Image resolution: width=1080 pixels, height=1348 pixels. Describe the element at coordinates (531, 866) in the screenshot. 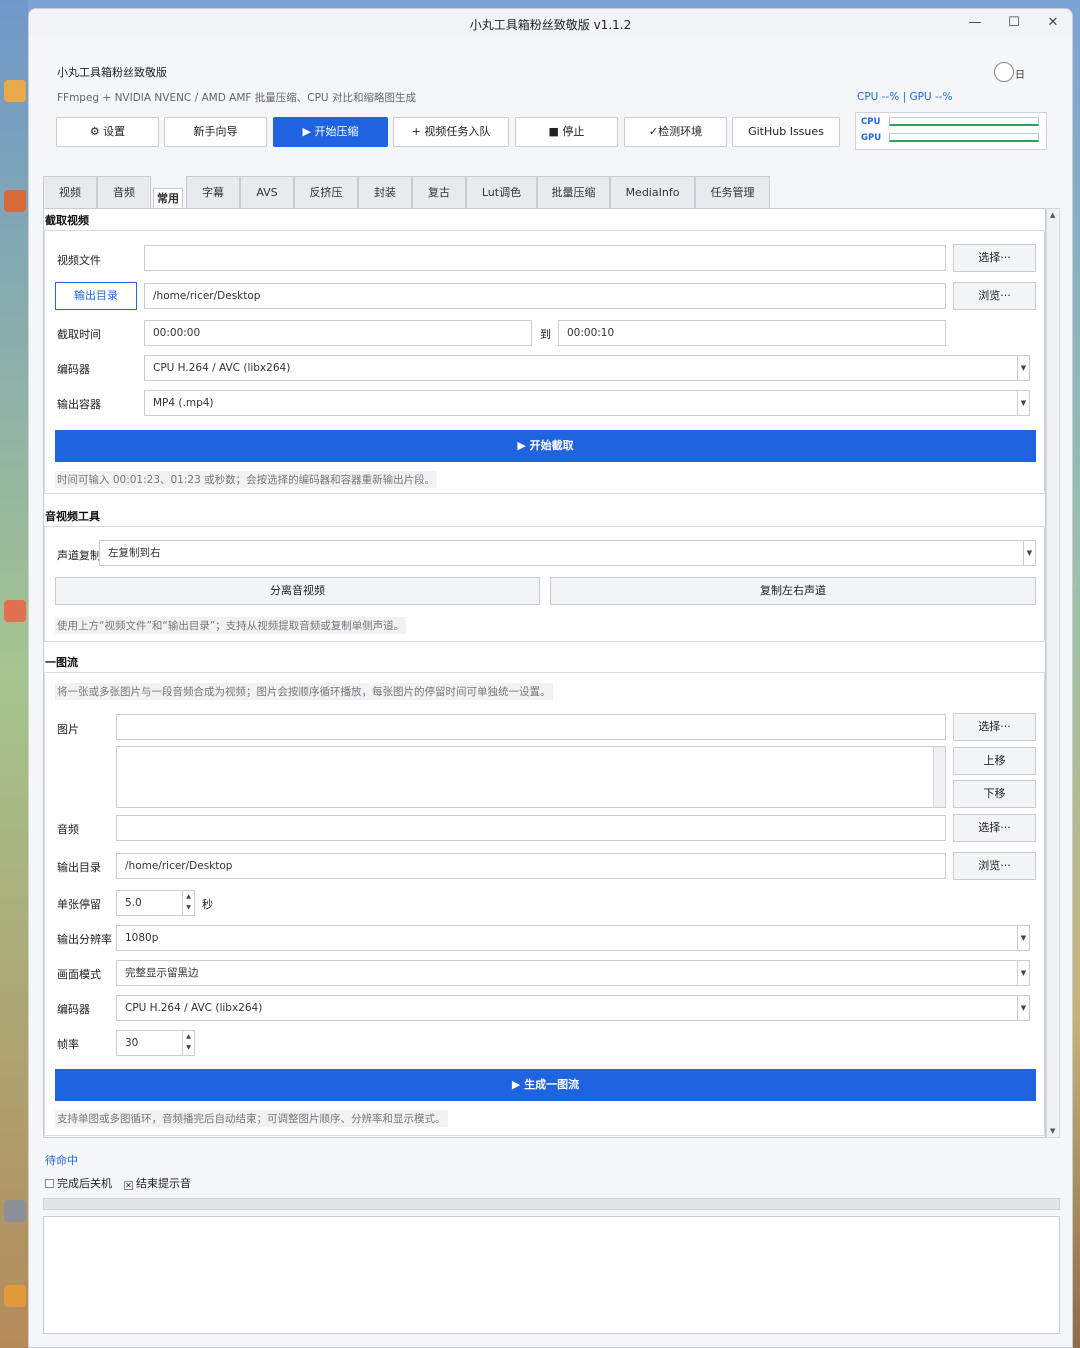

I see `slideshow-output-dir-input: /home/ricer/Desktop` at that location.